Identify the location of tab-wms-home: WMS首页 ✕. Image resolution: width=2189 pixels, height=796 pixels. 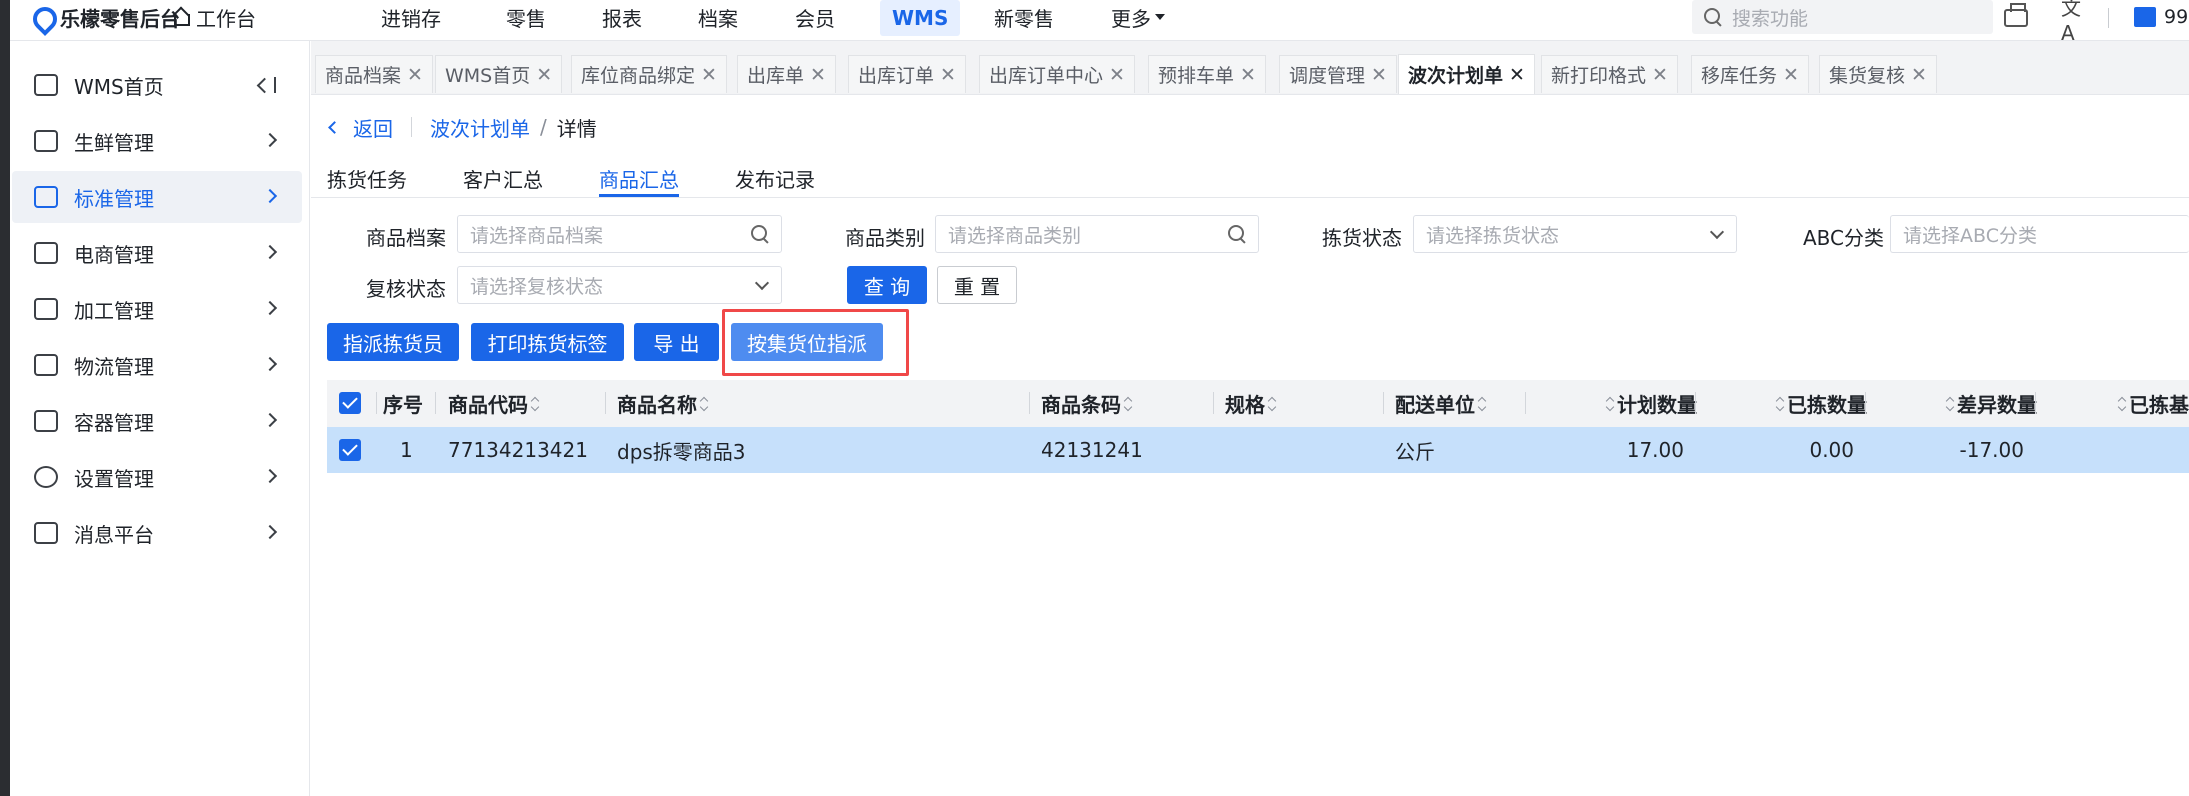
(499, 74).